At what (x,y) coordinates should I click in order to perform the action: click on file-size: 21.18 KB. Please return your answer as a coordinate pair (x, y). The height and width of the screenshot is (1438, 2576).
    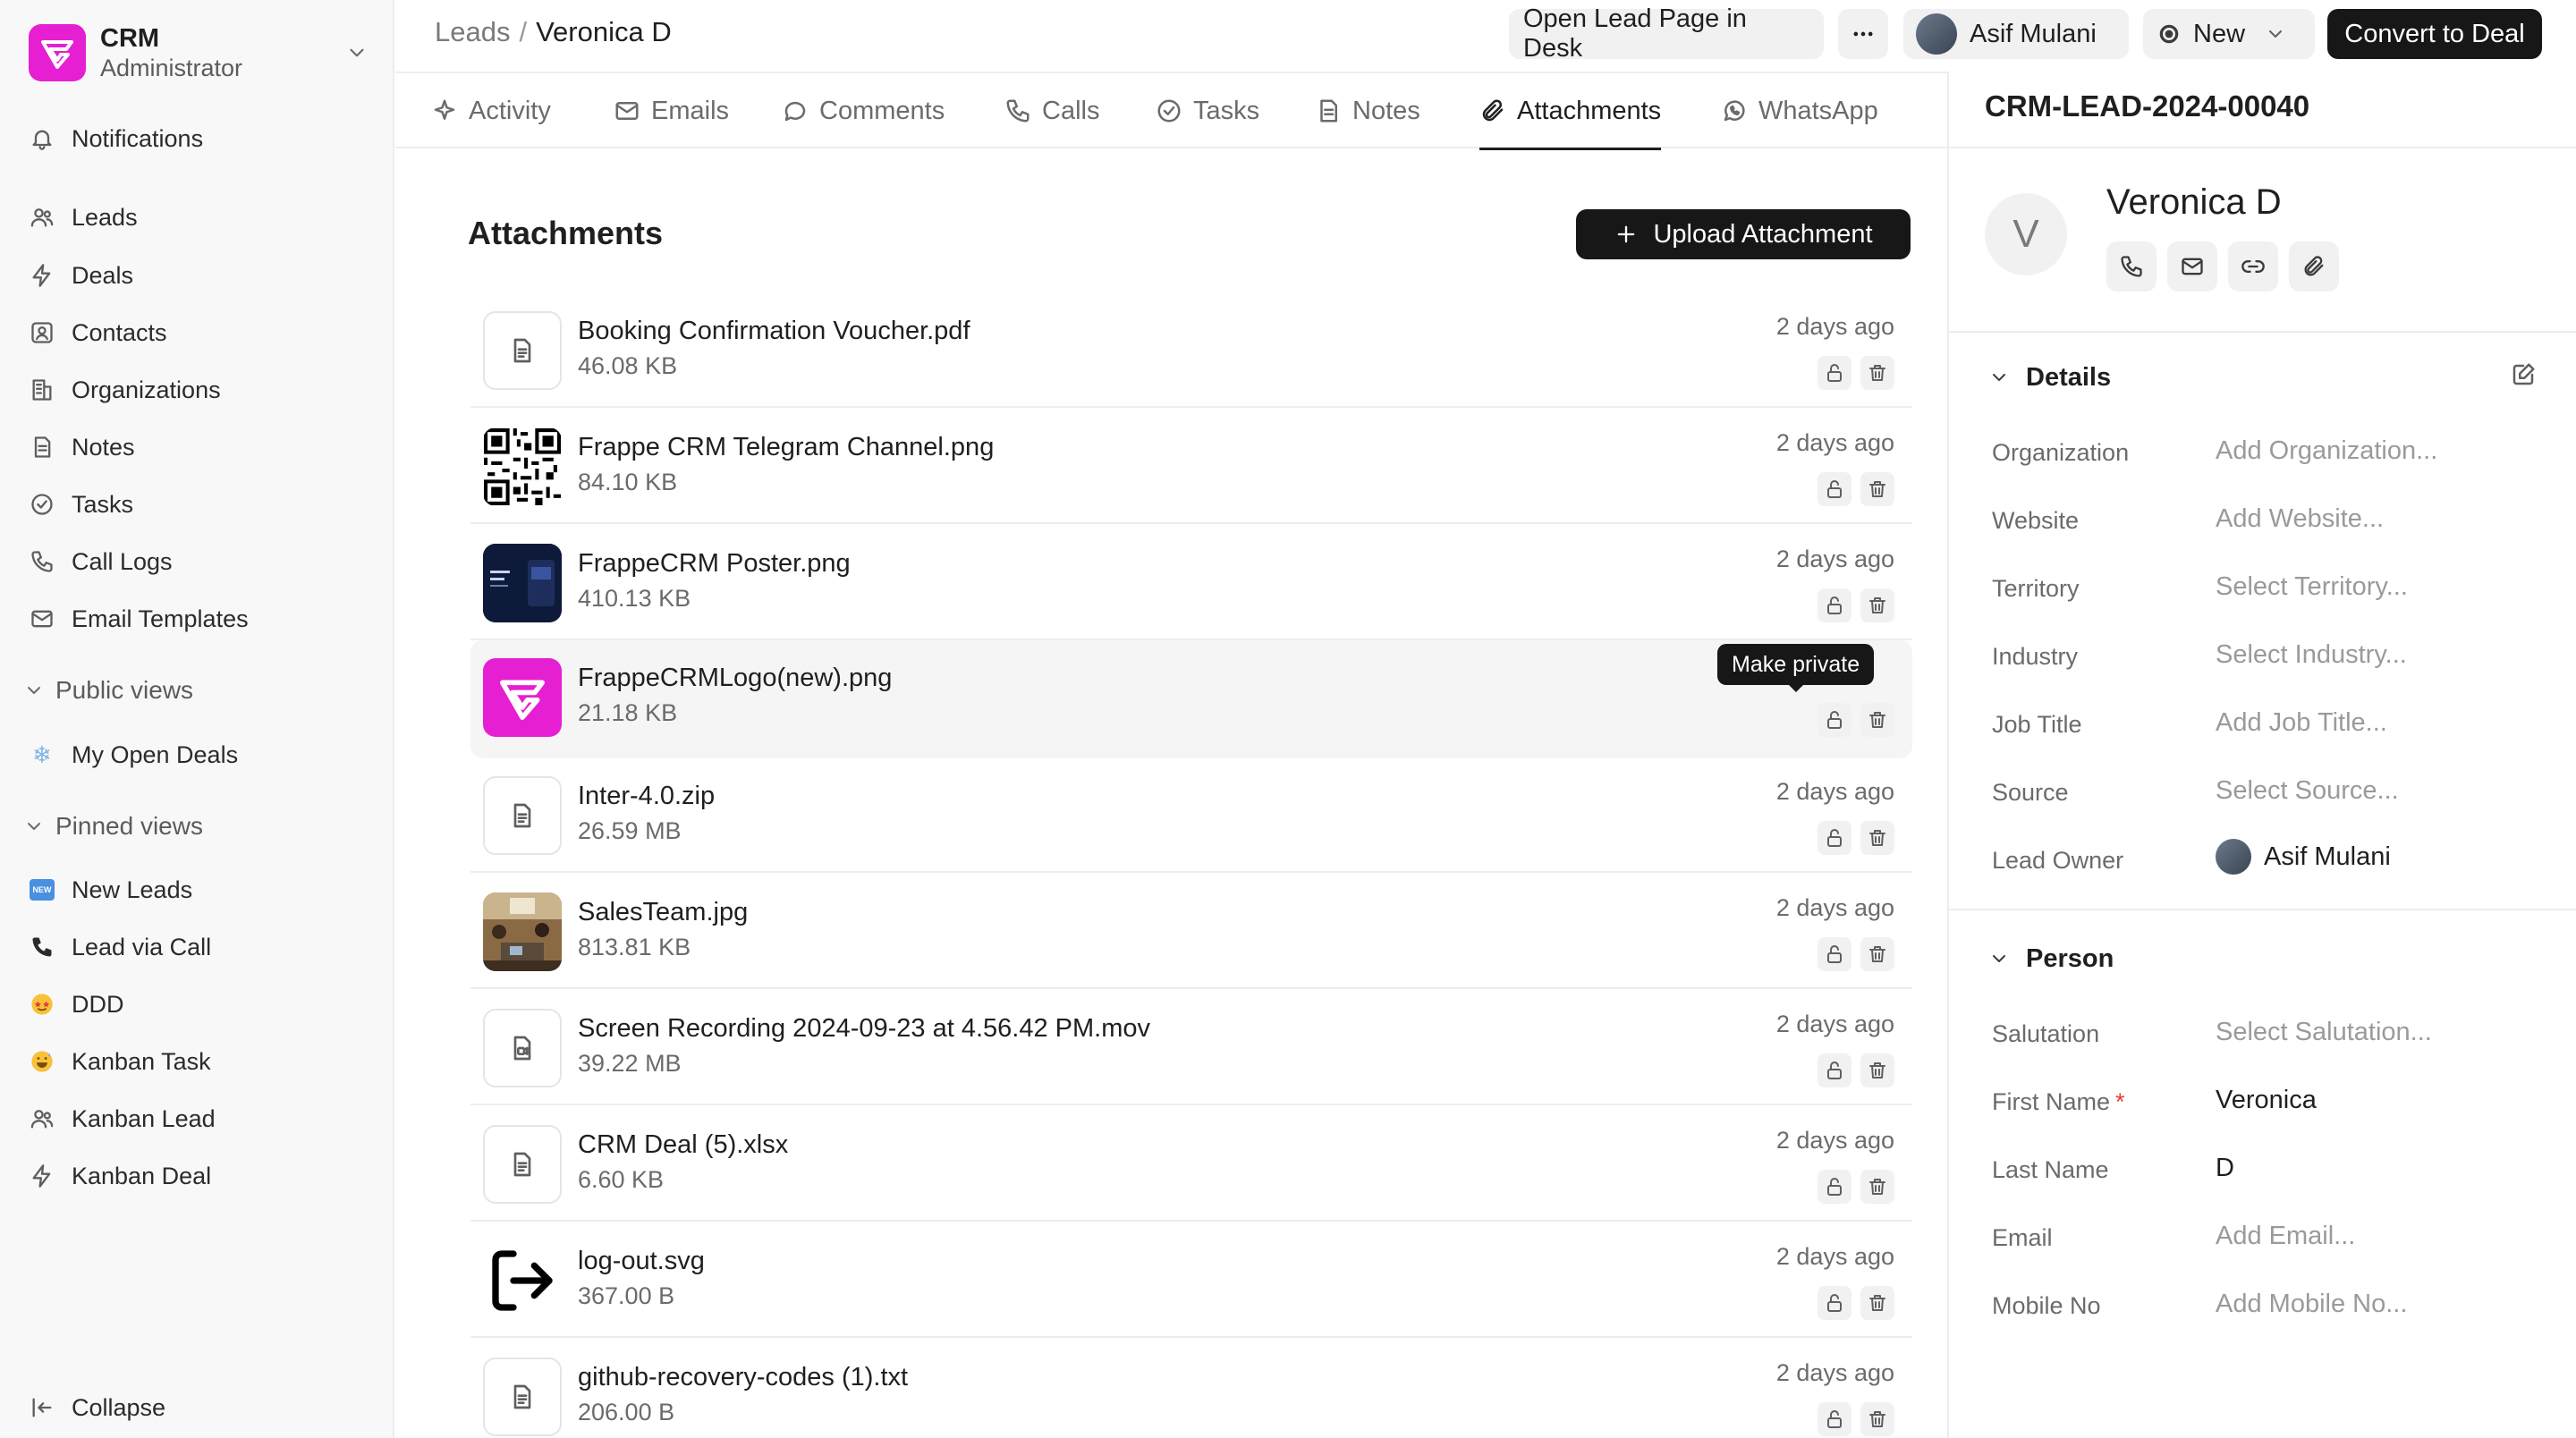
    Looking at the image, I should click on (628, 712).